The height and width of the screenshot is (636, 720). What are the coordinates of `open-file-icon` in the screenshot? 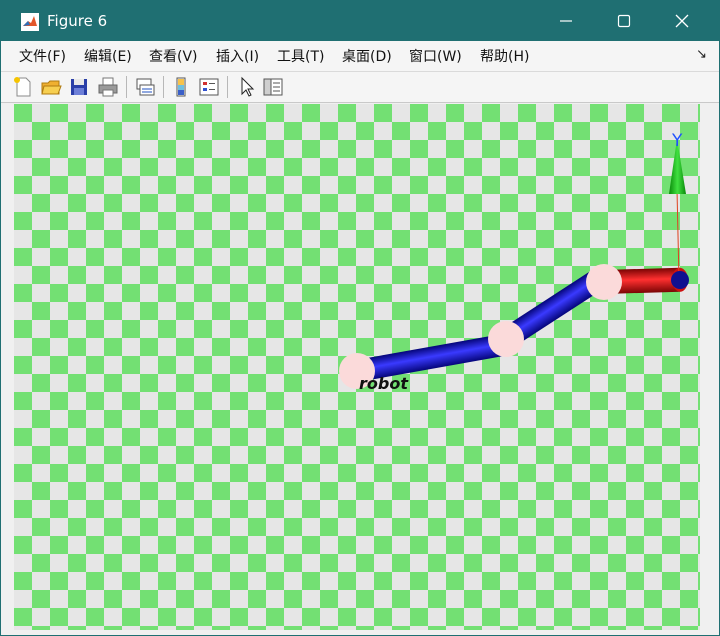 It's located at (51, 87).